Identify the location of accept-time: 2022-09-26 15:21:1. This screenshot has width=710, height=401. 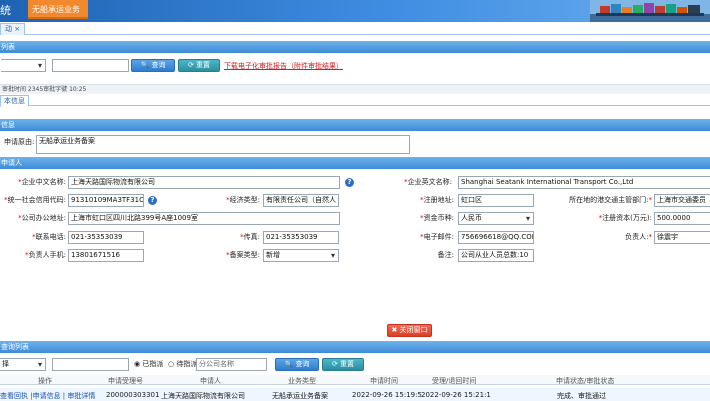
(456, 395).